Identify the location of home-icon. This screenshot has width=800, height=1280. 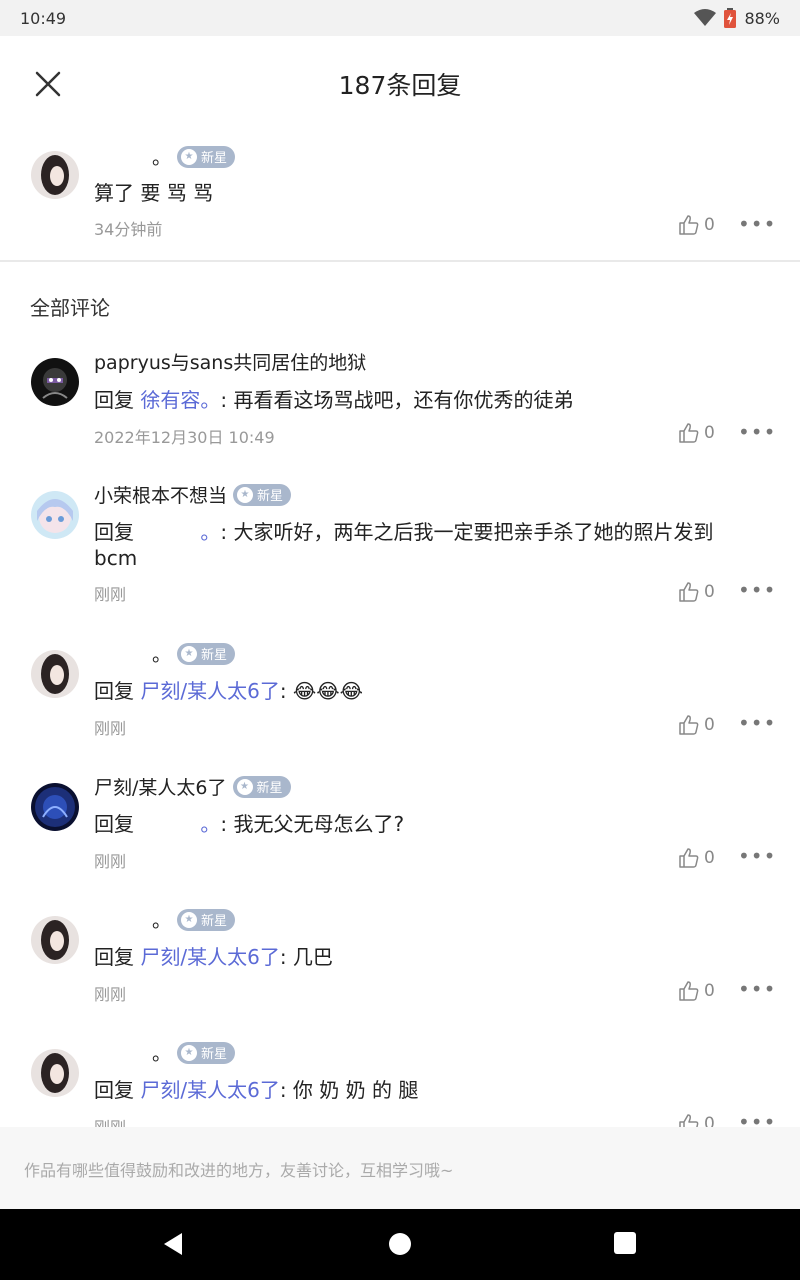
(400, 1244).